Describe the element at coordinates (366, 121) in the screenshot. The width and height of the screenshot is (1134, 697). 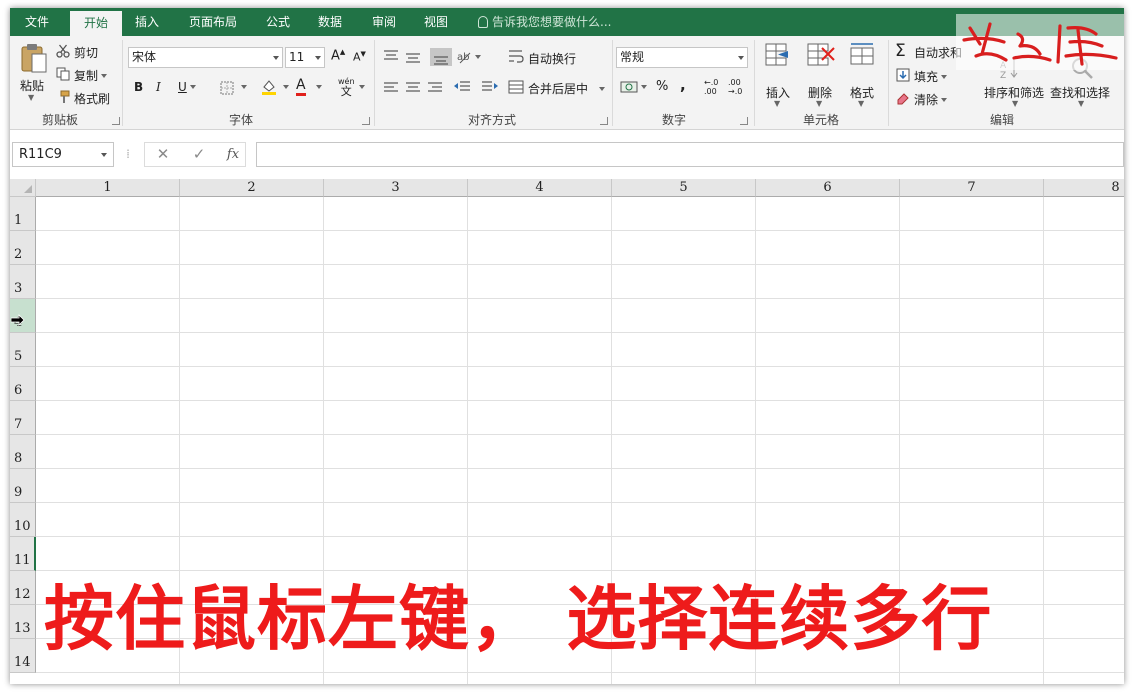
I see `font-launcher-icon` at that location.